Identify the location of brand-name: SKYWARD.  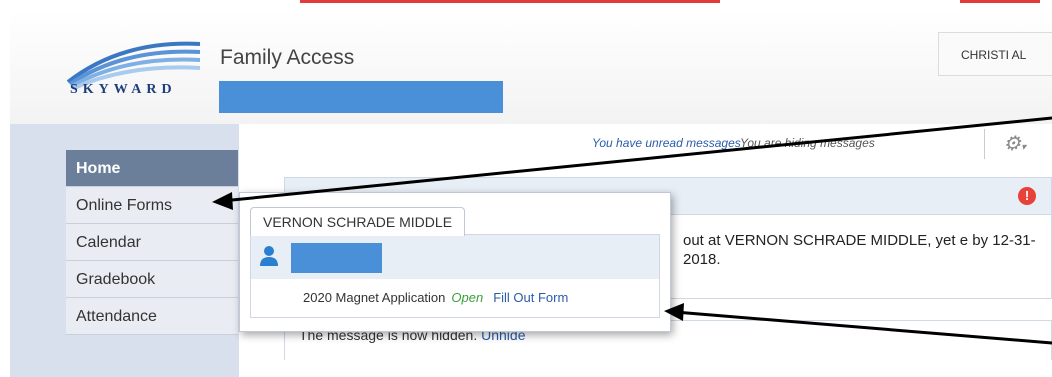
(123, 89).